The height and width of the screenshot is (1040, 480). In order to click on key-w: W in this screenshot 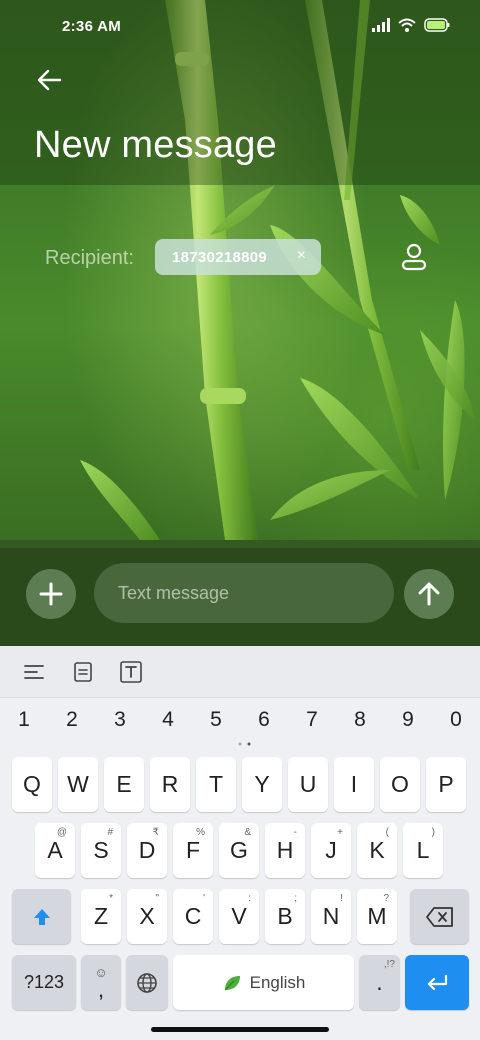, I will do `click(78, 784)`.